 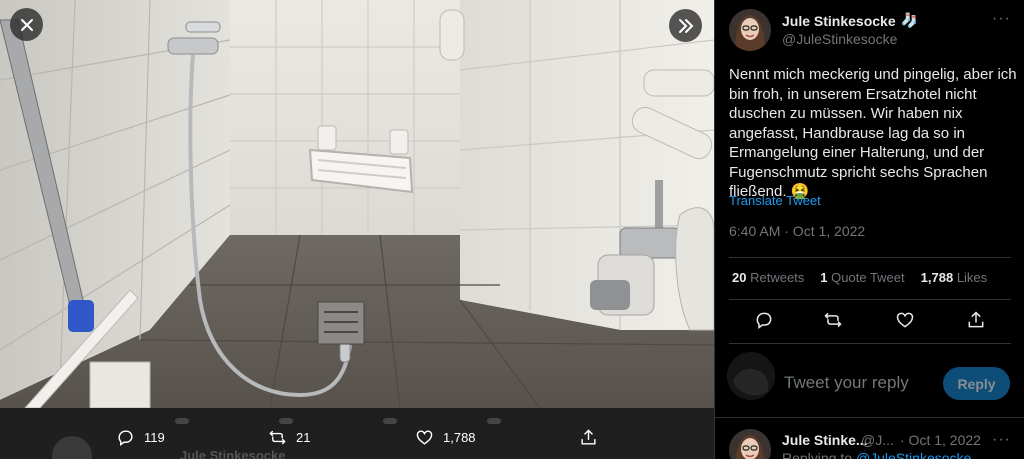 What do you see at coordinates (777, 277) in the screenshot?
I see `retweets-label: Retweets` at bounding box center [777, 277].